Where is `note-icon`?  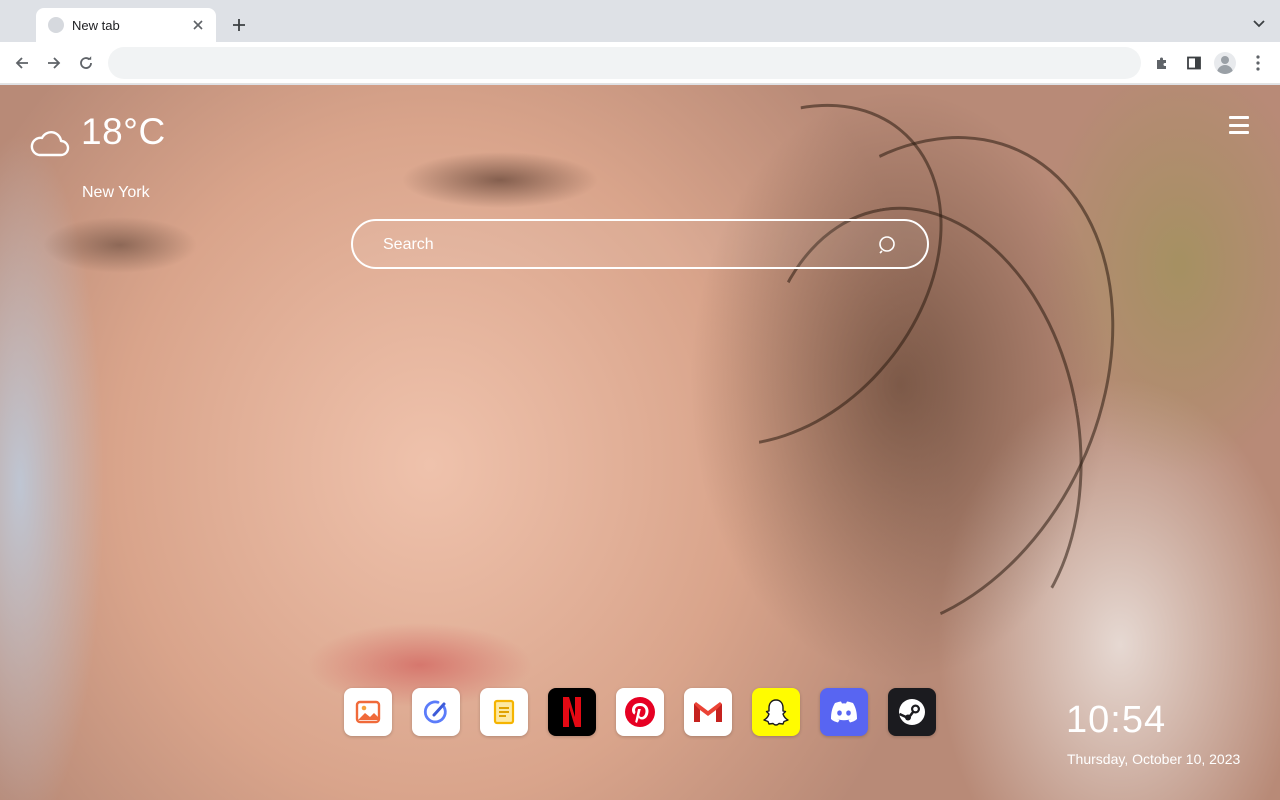 note-icon is located at coordinates (504, 712).